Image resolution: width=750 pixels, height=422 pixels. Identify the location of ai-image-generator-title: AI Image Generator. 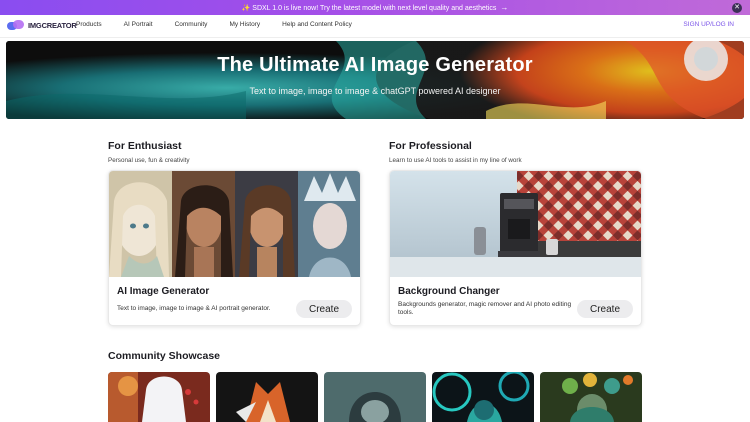
(163, 291).